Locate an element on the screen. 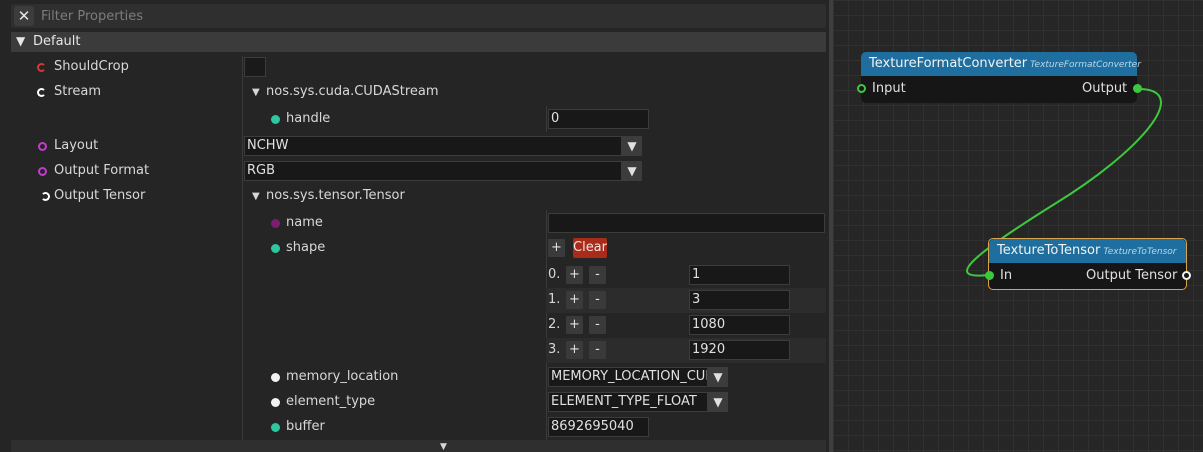 The width and height of the screenshot is (1203, 452). property-label-output-format: Output Format is located at coordinates (102, 170).